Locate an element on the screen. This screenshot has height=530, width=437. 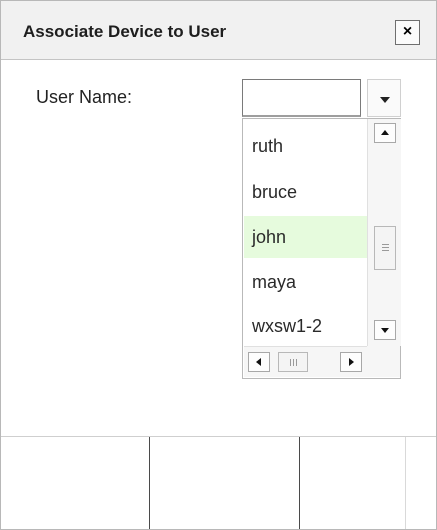
content-divider is located at coordinates (218, 436).